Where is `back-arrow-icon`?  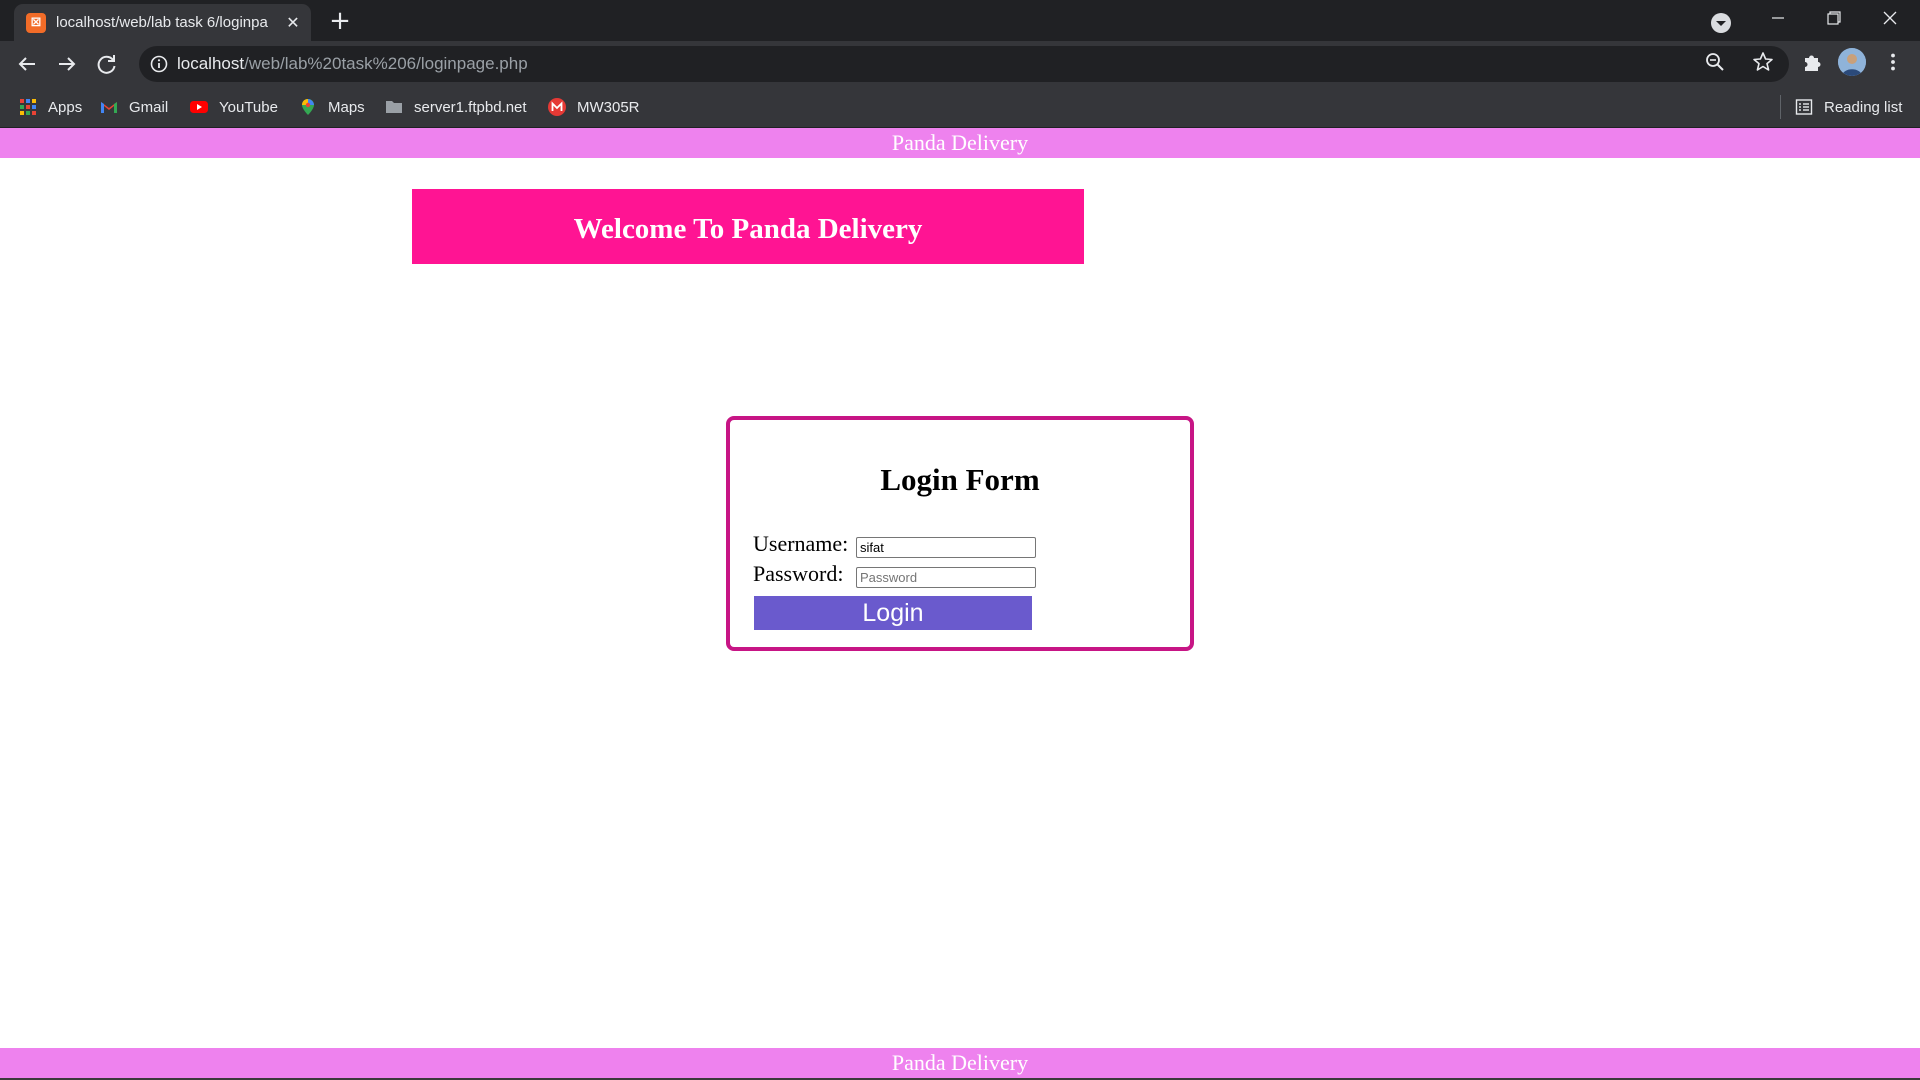
back-arrow-icon is located at coordinates (27, 64).